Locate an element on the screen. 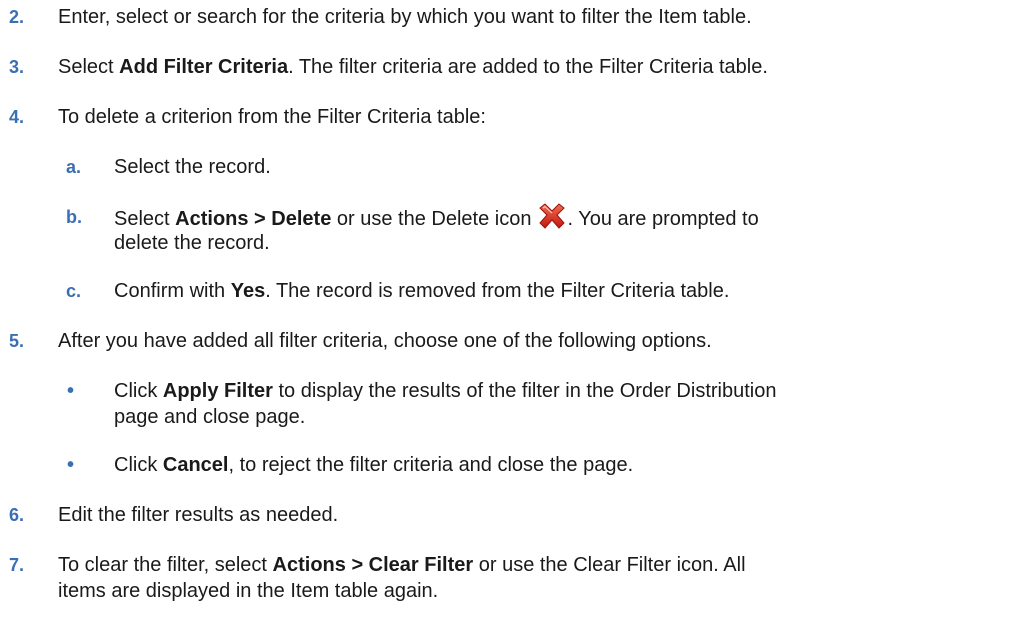 Image resolution: width=1014 pixels, height=633 pixels. substep-letter: c. is located at coordinates (74, 291).